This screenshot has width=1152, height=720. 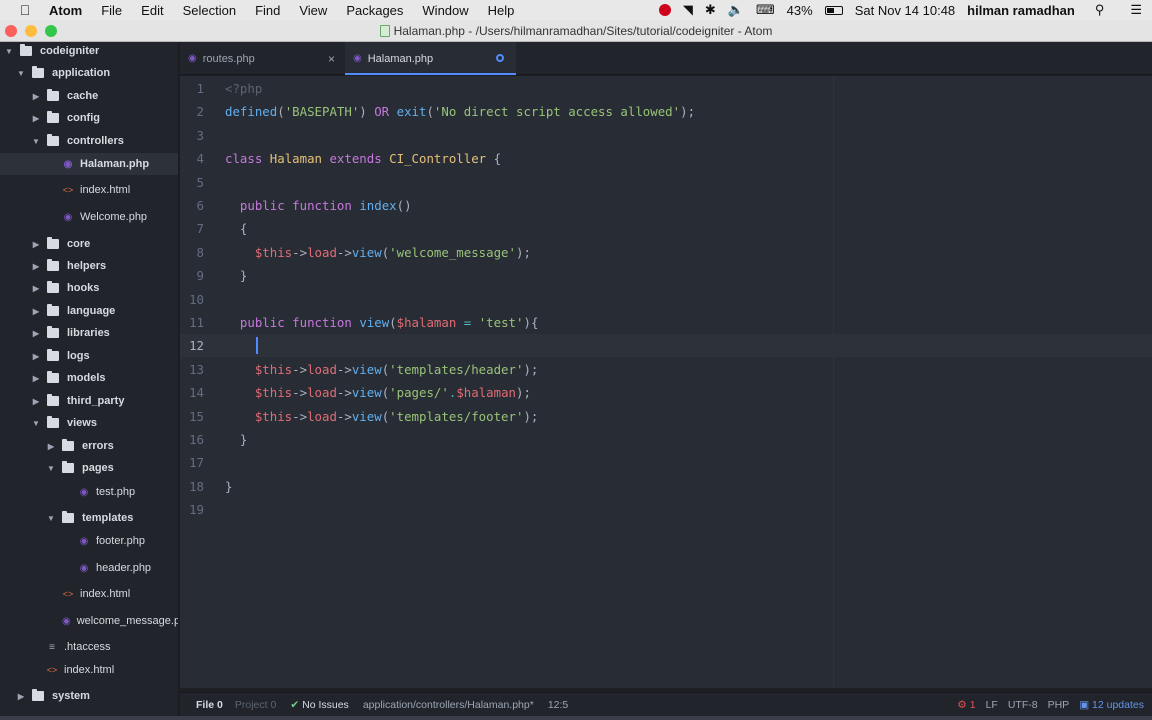 I want to click on close-icon: ×, so click(x=331, y=59).